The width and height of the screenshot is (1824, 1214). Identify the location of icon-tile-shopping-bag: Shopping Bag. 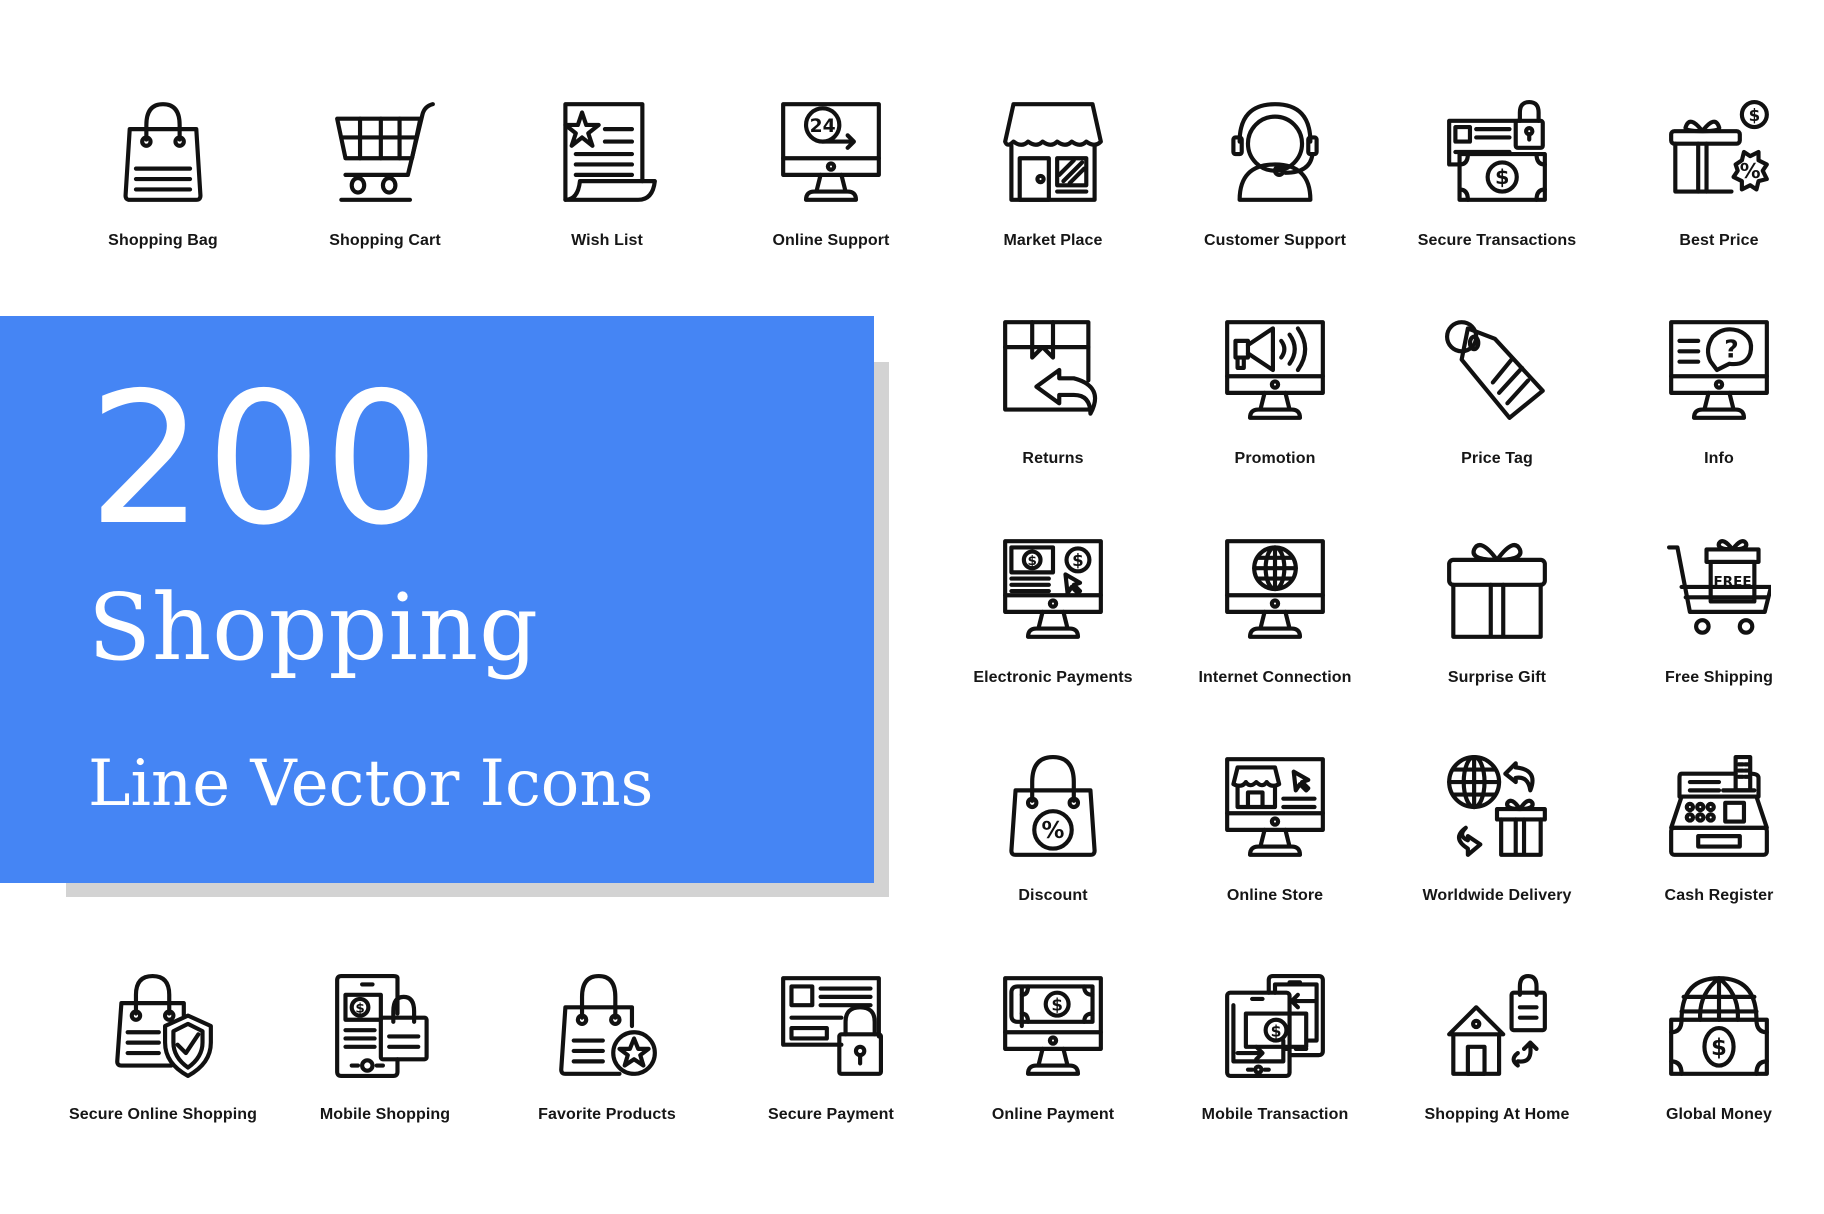
(163, 190).